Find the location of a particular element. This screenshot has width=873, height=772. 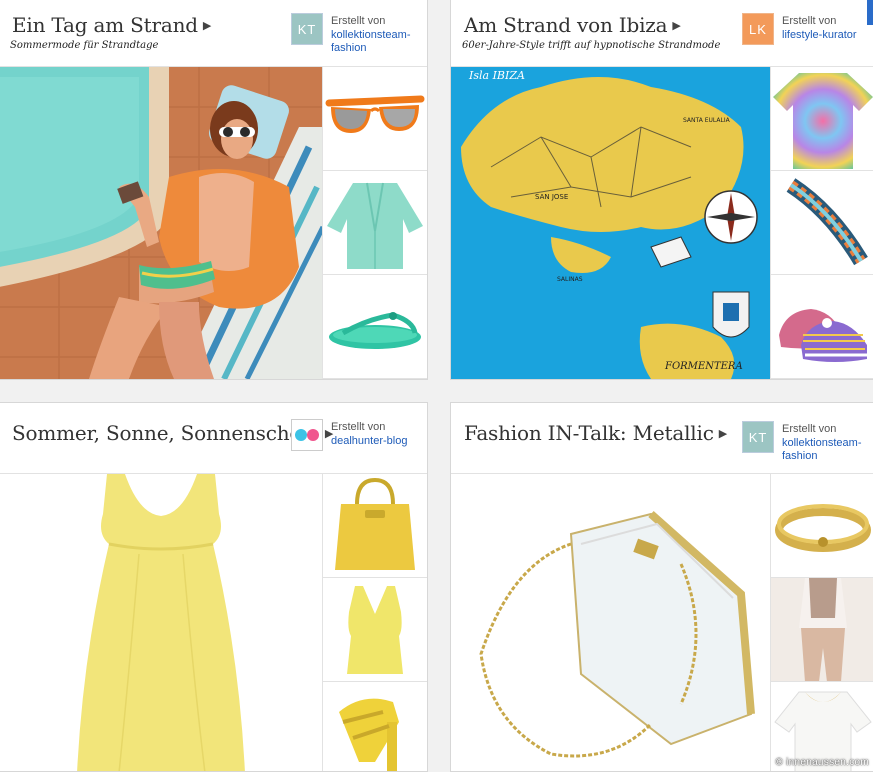

creator-info: Erstellt von dealhunter-blog is located at coordinates (359, 441).